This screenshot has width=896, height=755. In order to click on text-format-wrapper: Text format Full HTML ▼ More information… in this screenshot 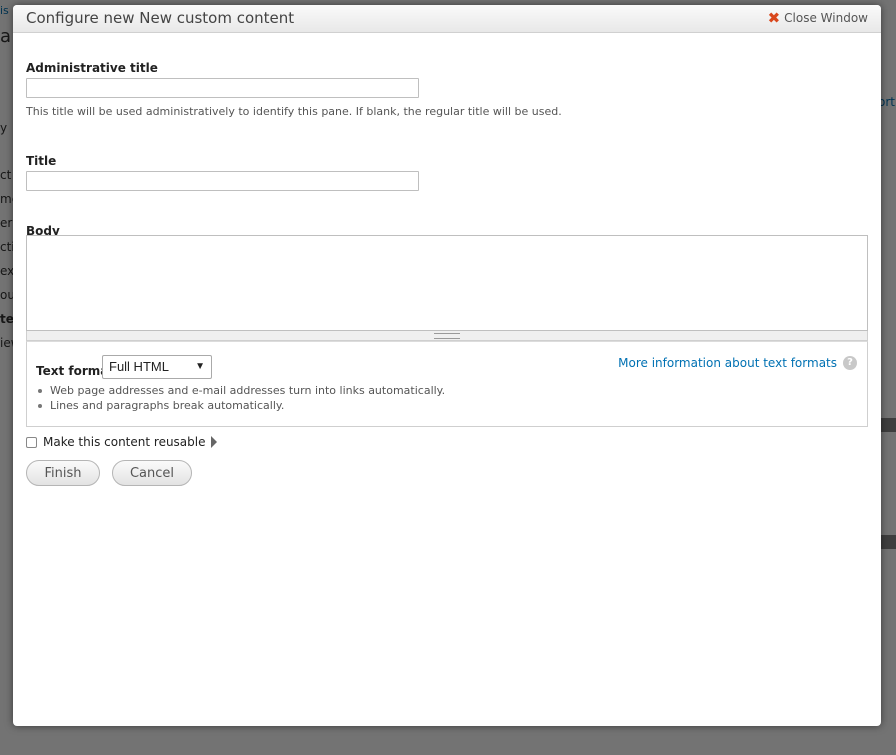, I will do `click(447, 384)`.